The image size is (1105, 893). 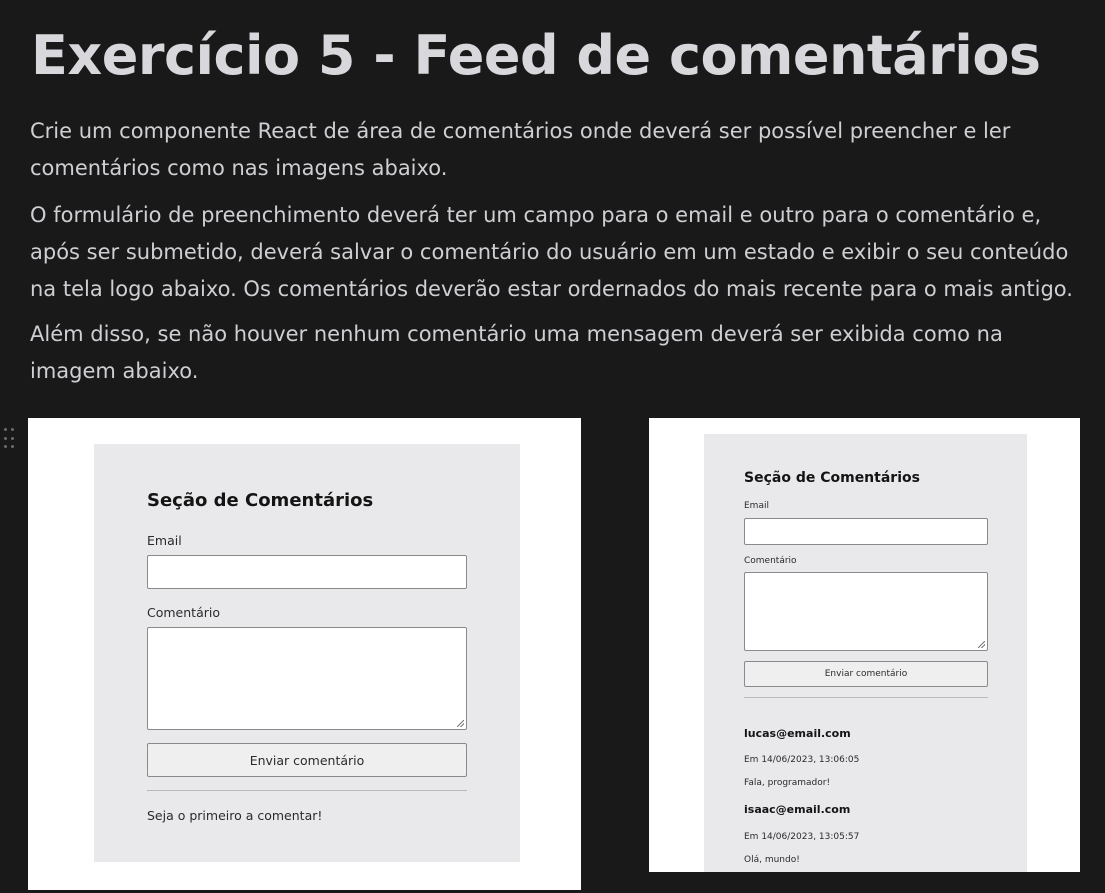 What do you see at coordinates (10, 439) in the screenshot?
I see `drag-handle-icon` at bounding box center [10, 439].